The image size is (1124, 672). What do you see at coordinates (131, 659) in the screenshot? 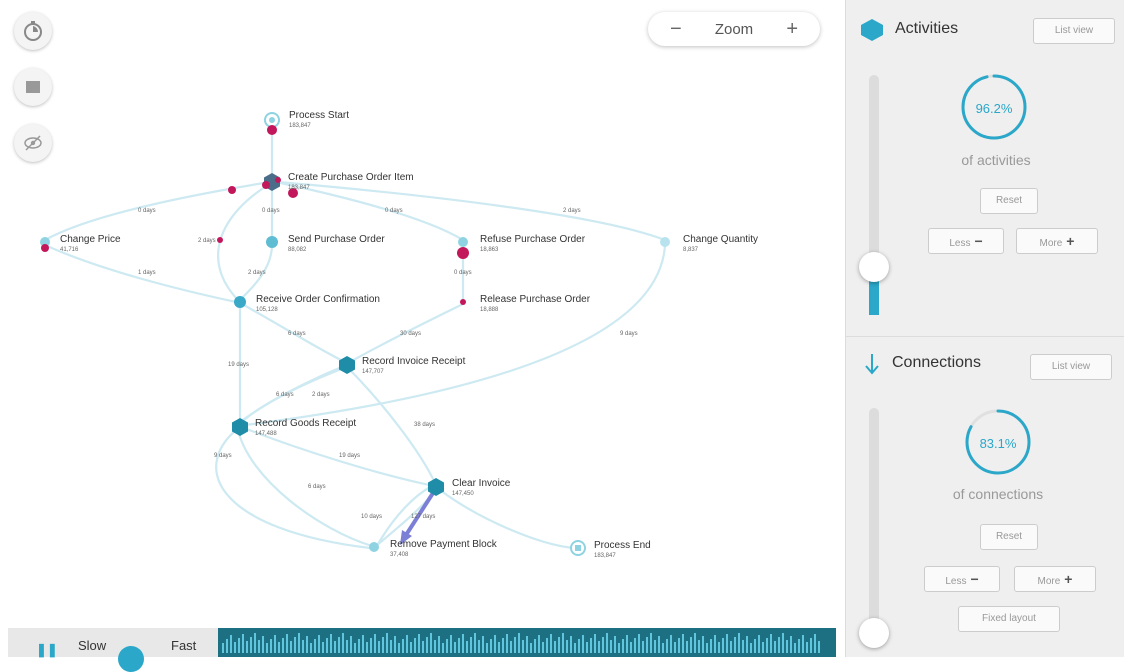
I see `speed-slider-knob` at bounding box center [131, 659].